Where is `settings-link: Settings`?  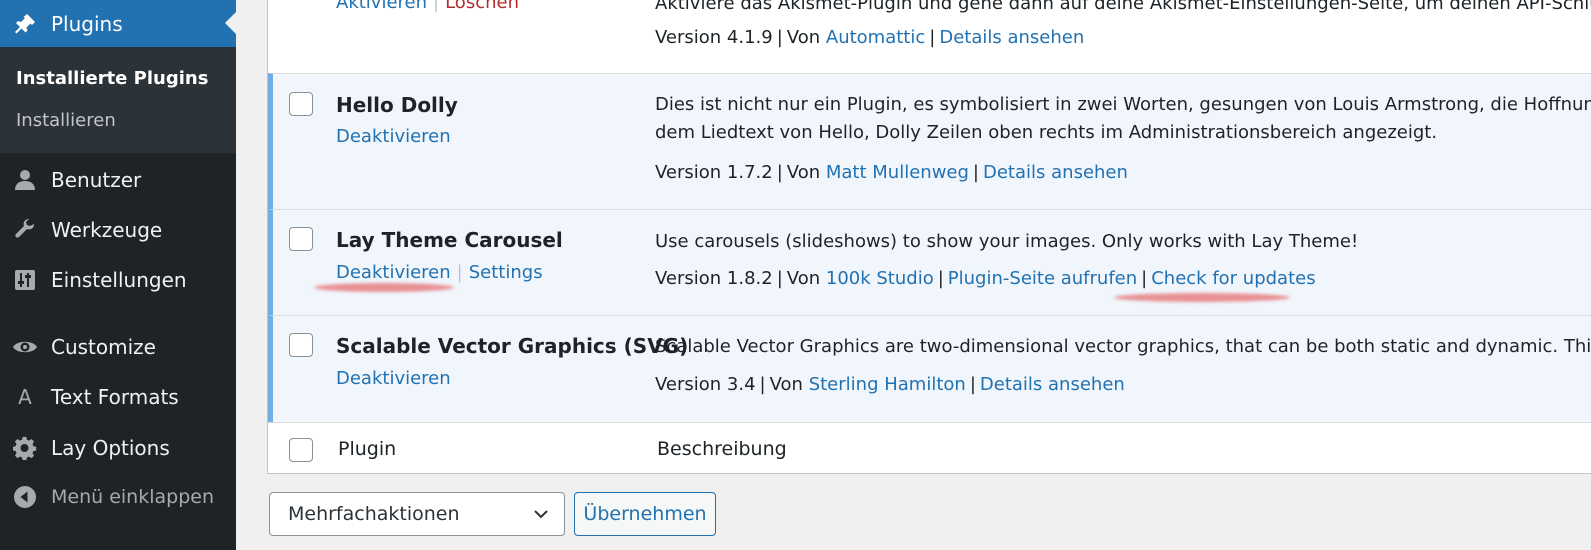
settings-link: Settings is located at coordinates (506, 272).